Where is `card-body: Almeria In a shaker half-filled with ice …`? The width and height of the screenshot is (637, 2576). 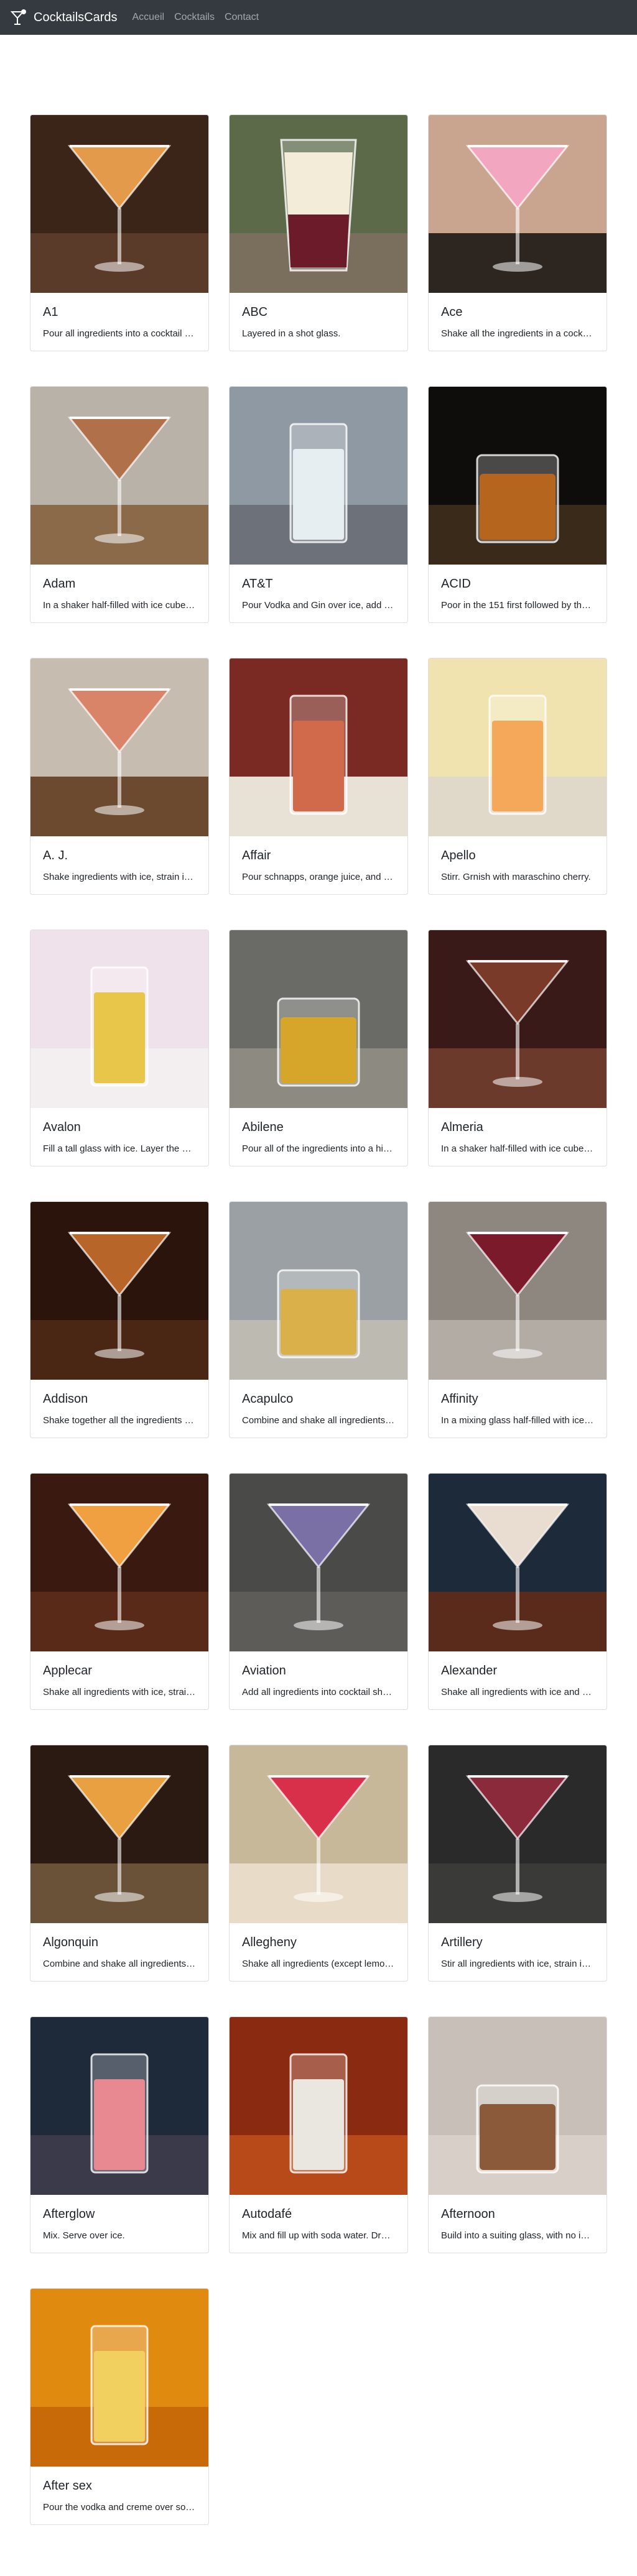
card-body: Almeria In a shaker half-filled with ice … is located at coordinates (518, 1137).